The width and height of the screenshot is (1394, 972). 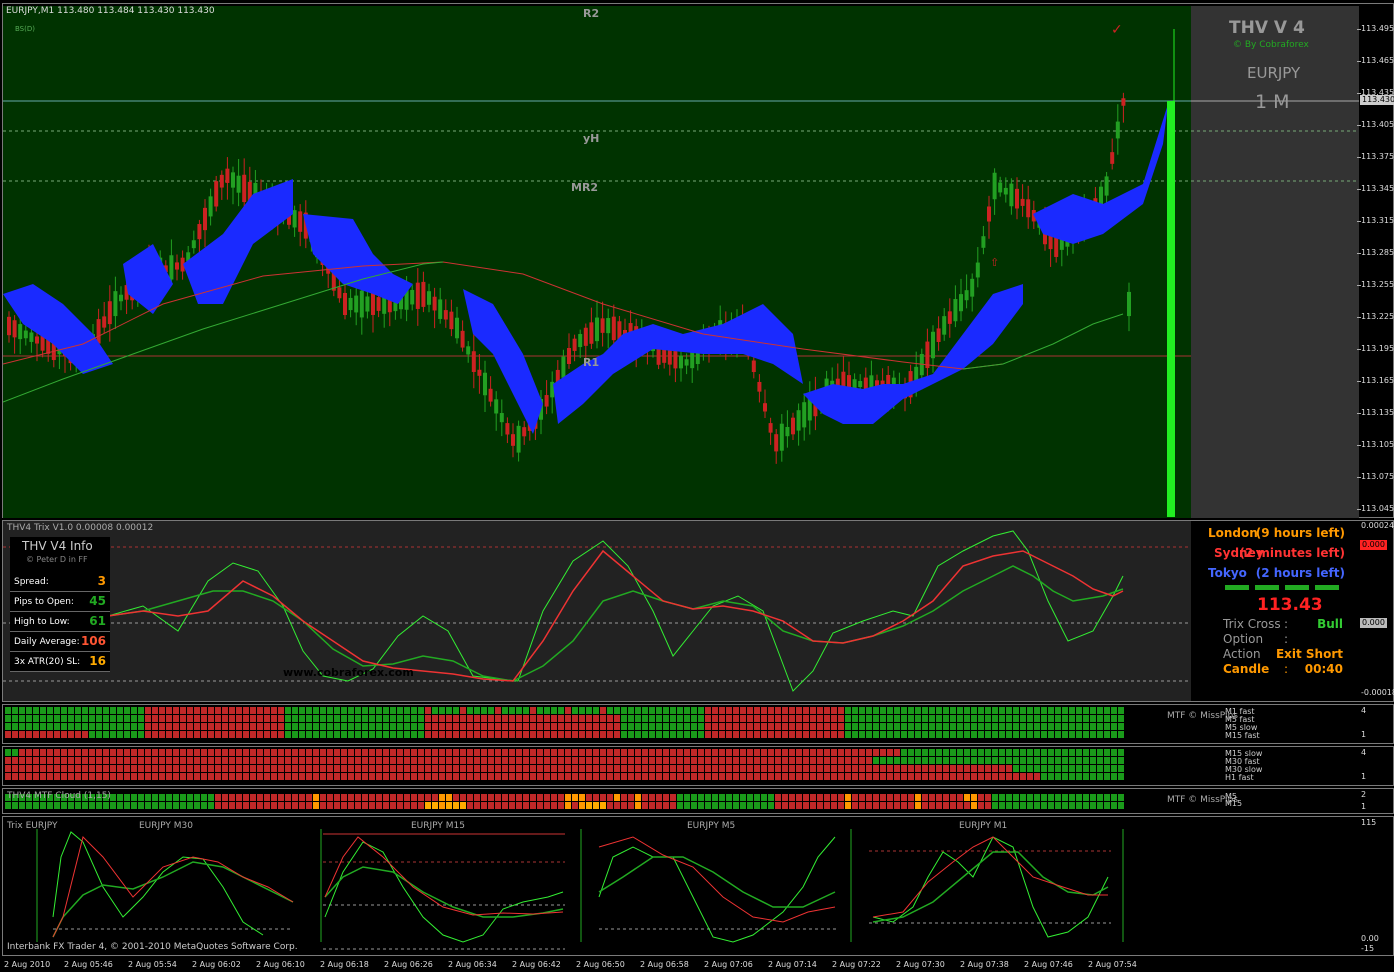 What do you see at coordinates (1364, 710) in the screenshot?
I see `mtf1-axis-top: 4` at bounding box center [1364, 710].